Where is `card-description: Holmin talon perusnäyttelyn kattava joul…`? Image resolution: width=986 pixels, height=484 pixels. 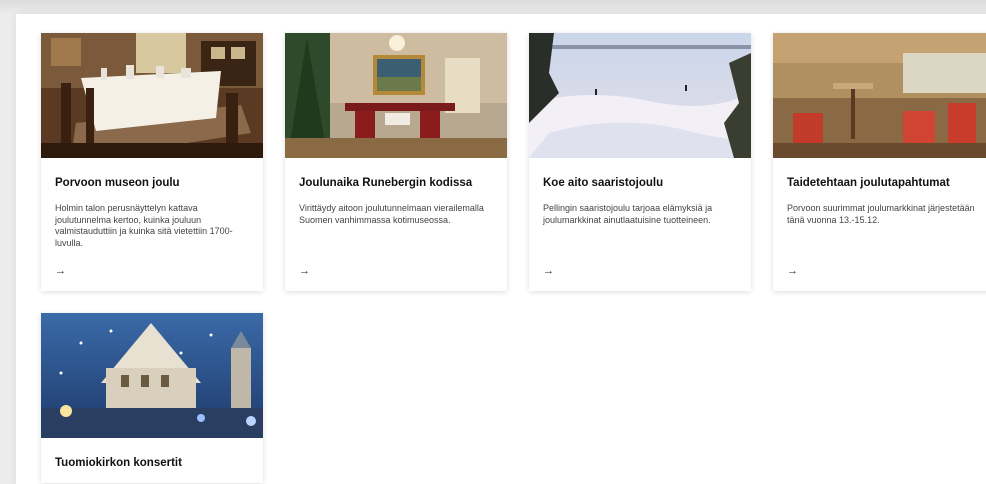 card-description: Holmin talon perusnäyttelyn kattava joul… is located at coordinates (144, 225).